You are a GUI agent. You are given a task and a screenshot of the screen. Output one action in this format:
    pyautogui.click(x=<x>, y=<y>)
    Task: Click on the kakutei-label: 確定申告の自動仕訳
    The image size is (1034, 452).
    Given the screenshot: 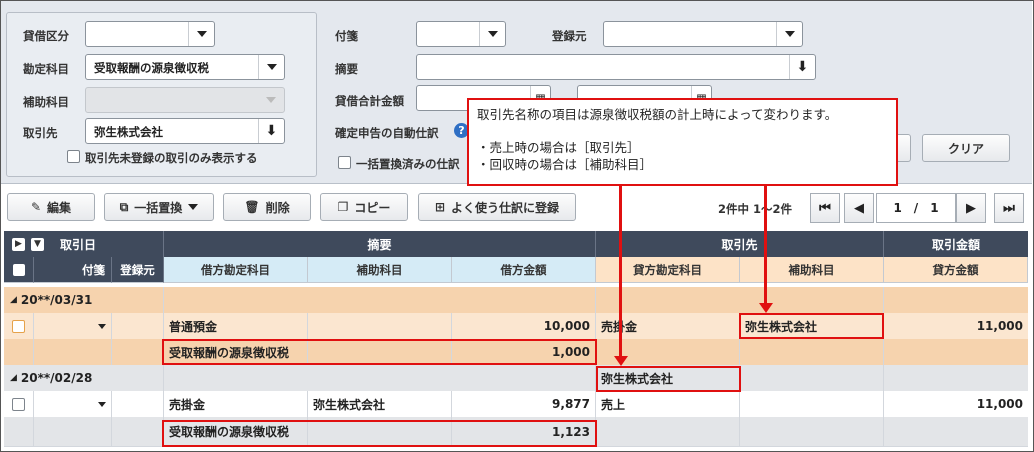 What is the action you would take?
    pyautogui.click(x=387, y=133)
    